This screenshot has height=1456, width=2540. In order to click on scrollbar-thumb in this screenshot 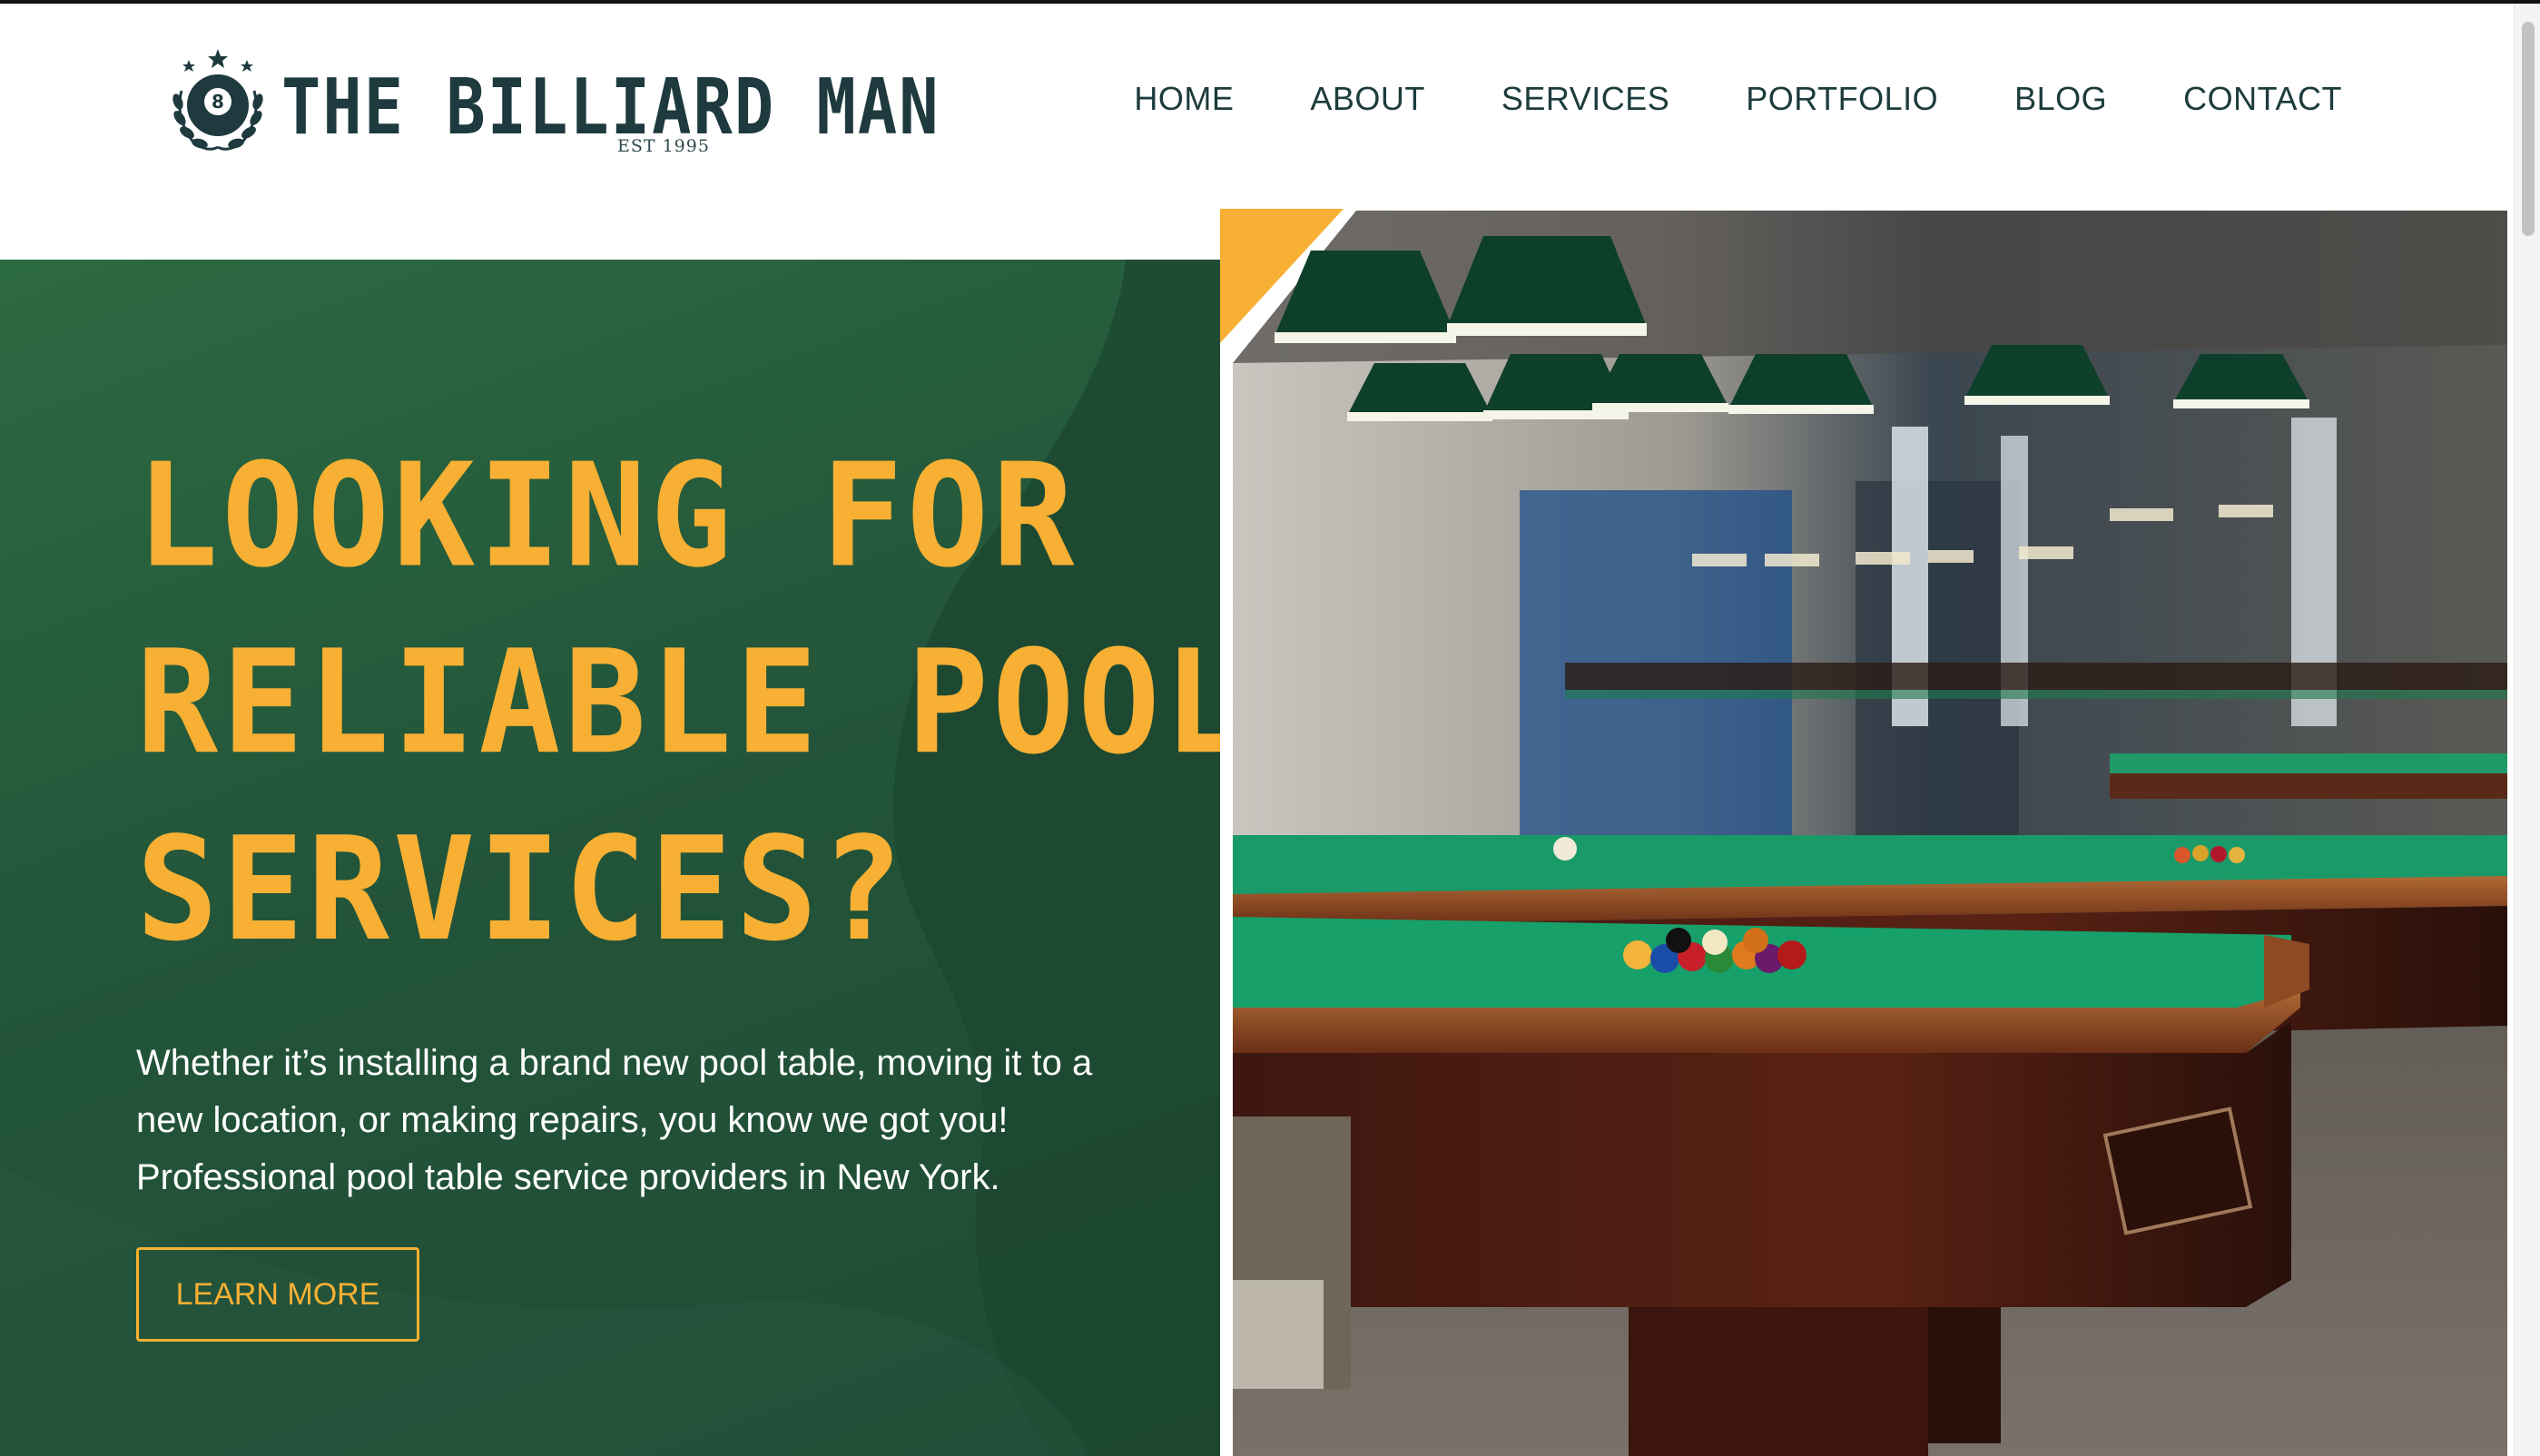, I will do `click(2528, 129)`.